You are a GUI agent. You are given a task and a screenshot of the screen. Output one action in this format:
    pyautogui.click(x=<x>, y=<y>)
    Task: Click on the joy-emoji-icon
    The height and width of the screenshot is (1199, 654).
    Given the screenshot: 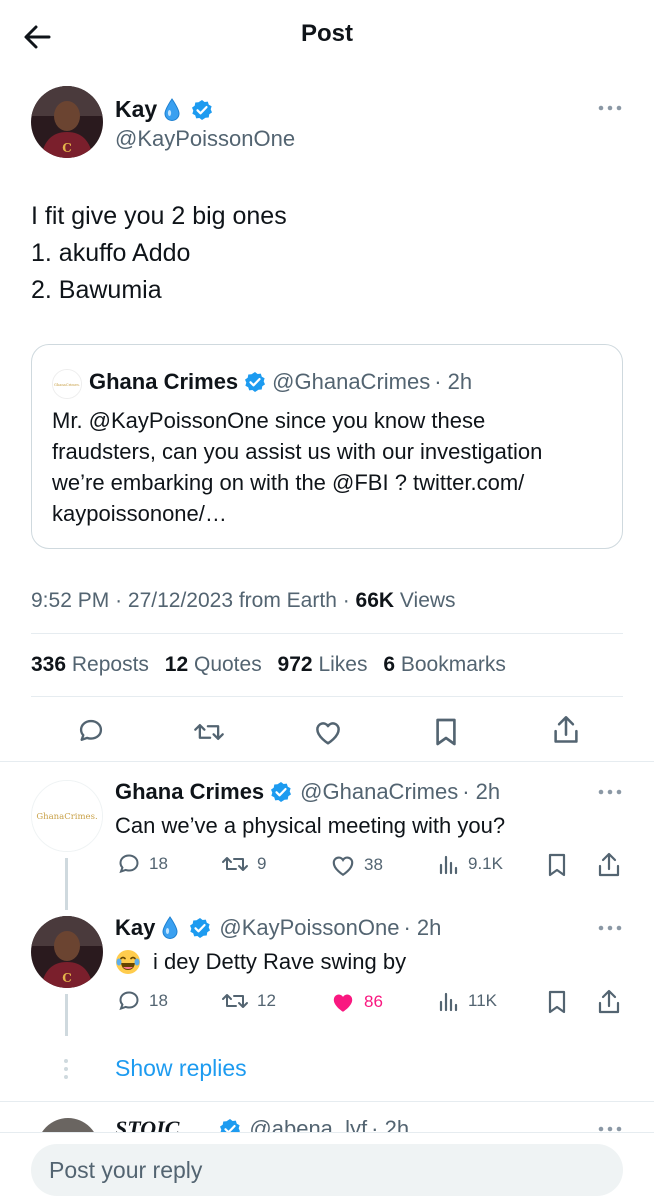 What is the action you would take?
    pyautogui.click(x=128, y=962)
    